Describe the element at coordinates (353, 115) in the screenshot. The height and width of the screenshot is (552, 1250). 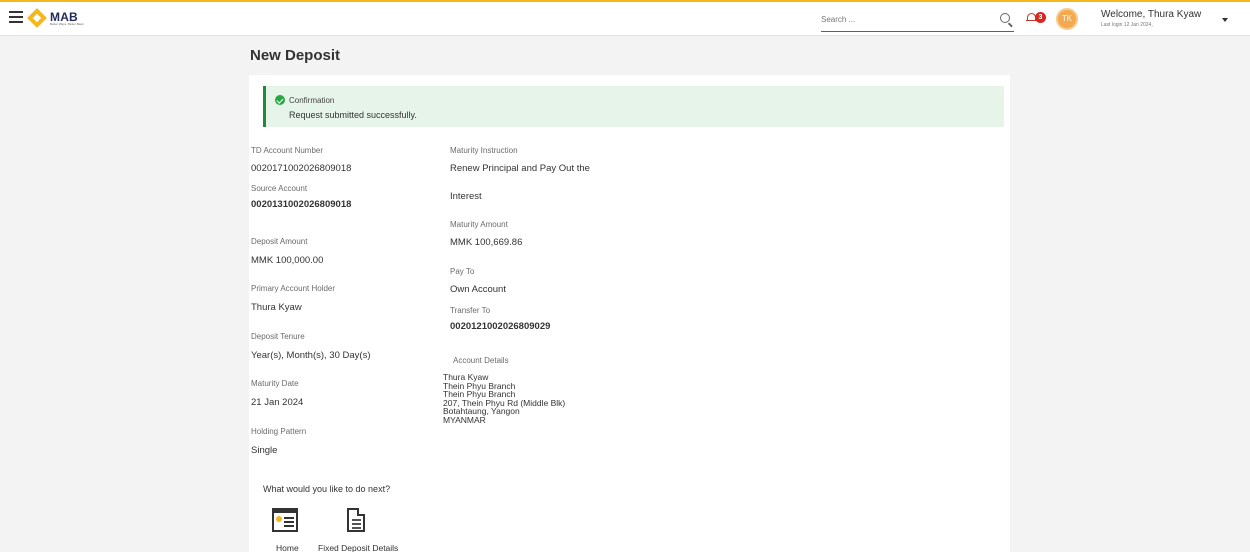
I see `alert-message: Request submitted successfully.` at that location.